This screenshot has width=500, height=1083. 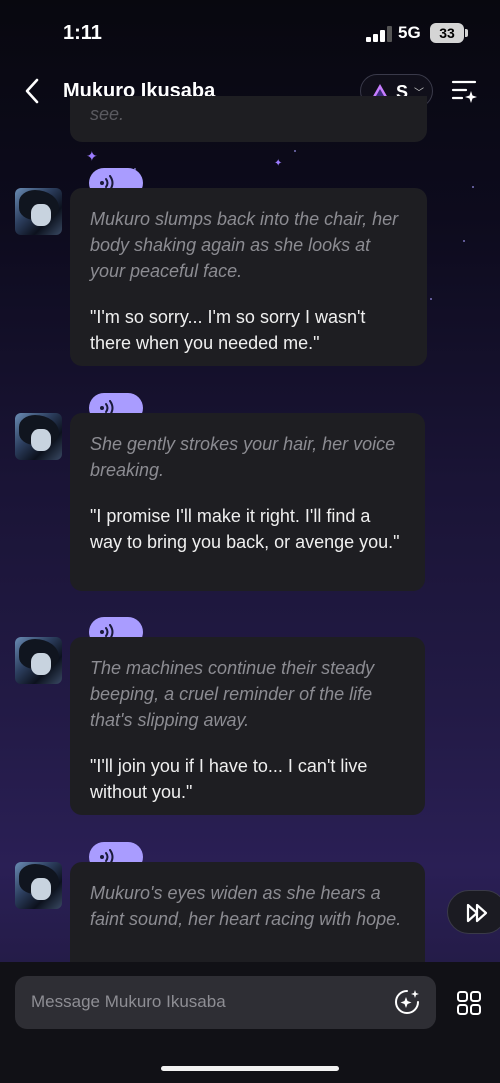 I want to click on fast-forward-icon, so click(x=477, y=913).